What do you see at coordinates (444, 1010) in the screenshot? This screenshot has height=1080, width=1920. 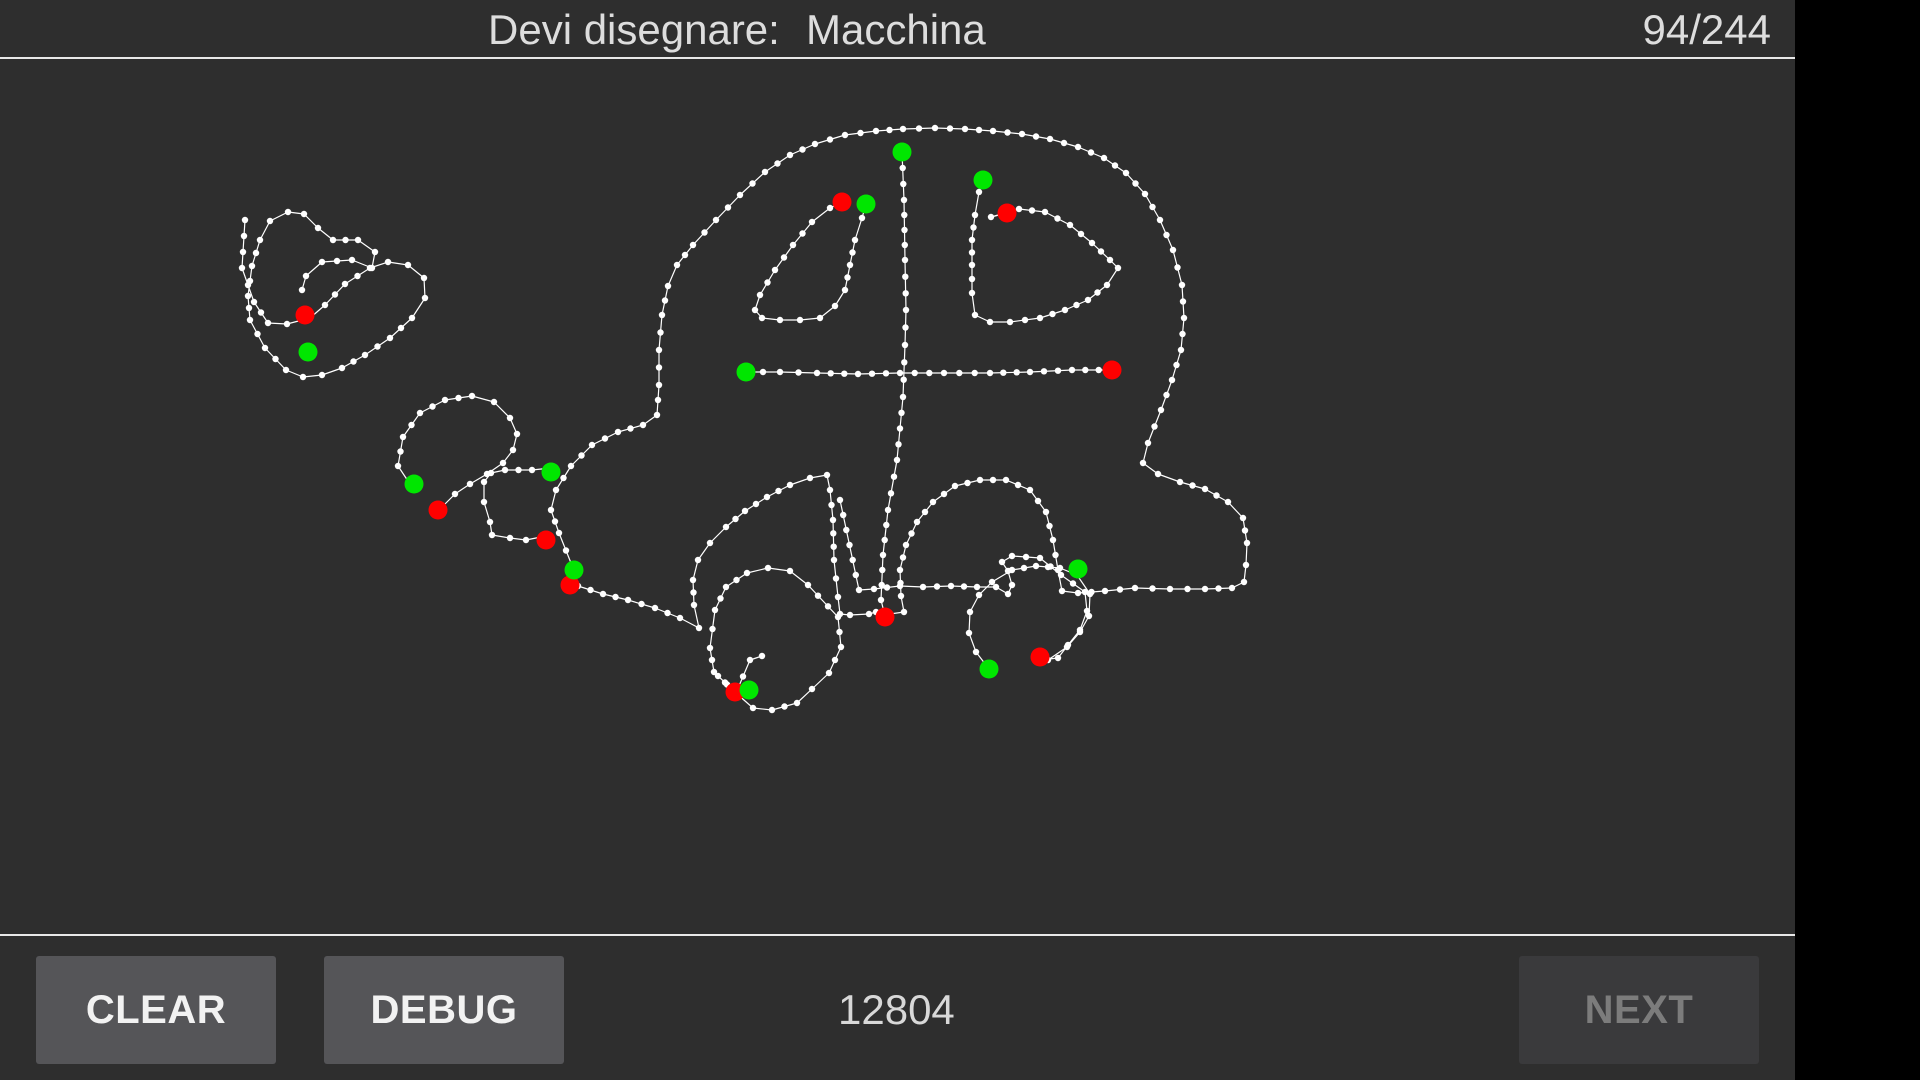 I see `debug-button: DEBUG` at bounding box center [444, 1010].